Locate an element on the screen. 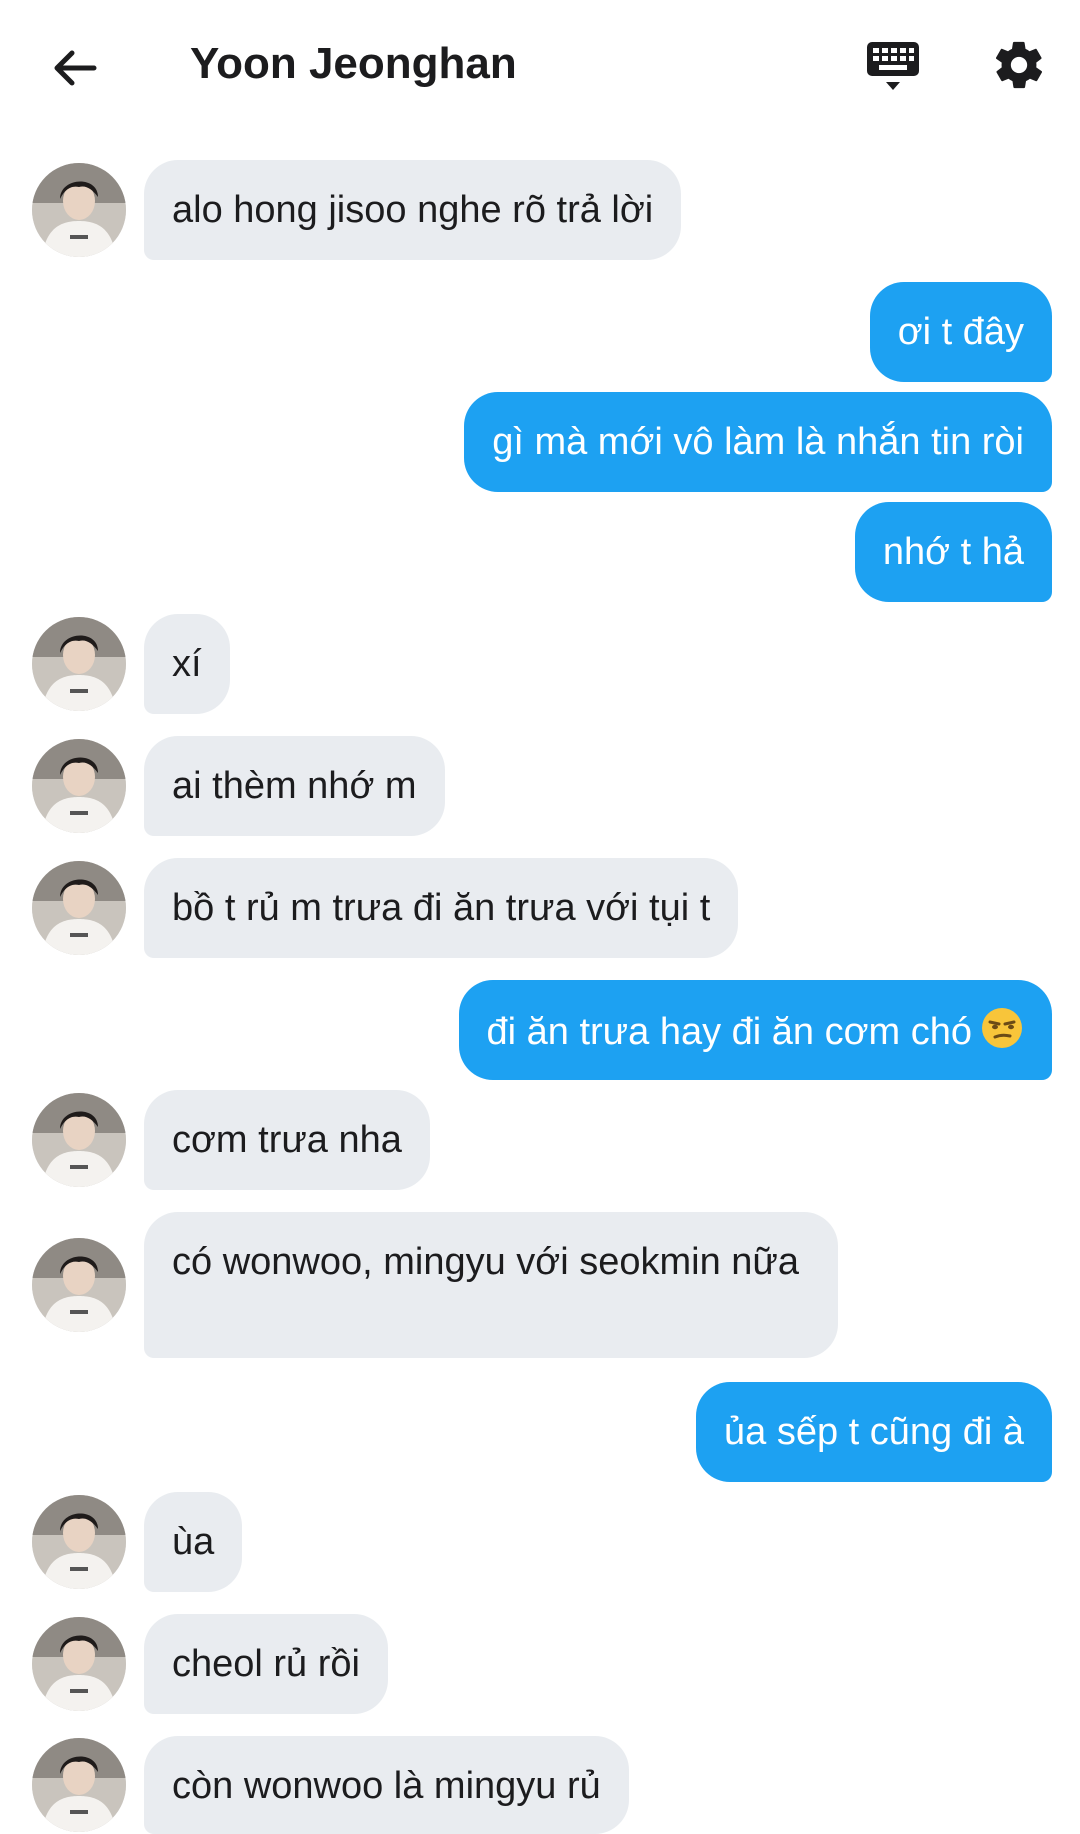  outgoing-message-bubble: gì mà mới vô làm là nhắn tin ròi is located at coordinates (758, 442).